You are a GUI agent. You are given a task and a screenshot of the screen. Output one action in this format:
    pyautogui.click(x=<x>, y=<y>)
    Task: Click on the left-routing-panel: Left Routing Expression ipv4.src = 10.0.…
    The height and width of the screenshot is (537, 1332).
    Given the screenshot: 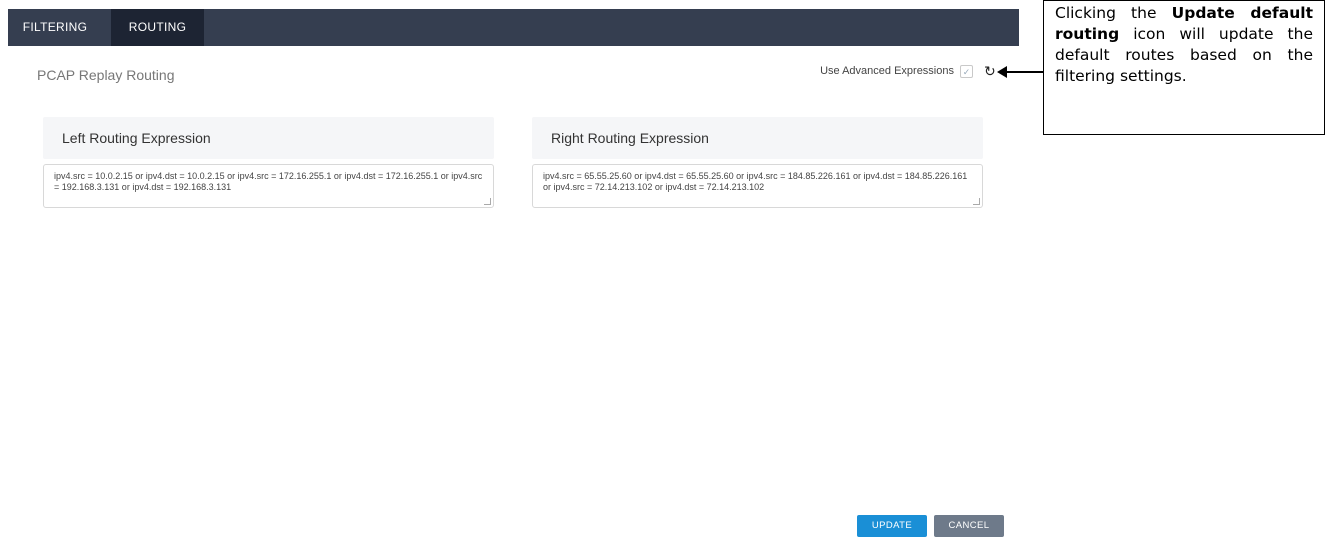 What is the action you would take?
    pyautogui.click(x=268, y=162)
    